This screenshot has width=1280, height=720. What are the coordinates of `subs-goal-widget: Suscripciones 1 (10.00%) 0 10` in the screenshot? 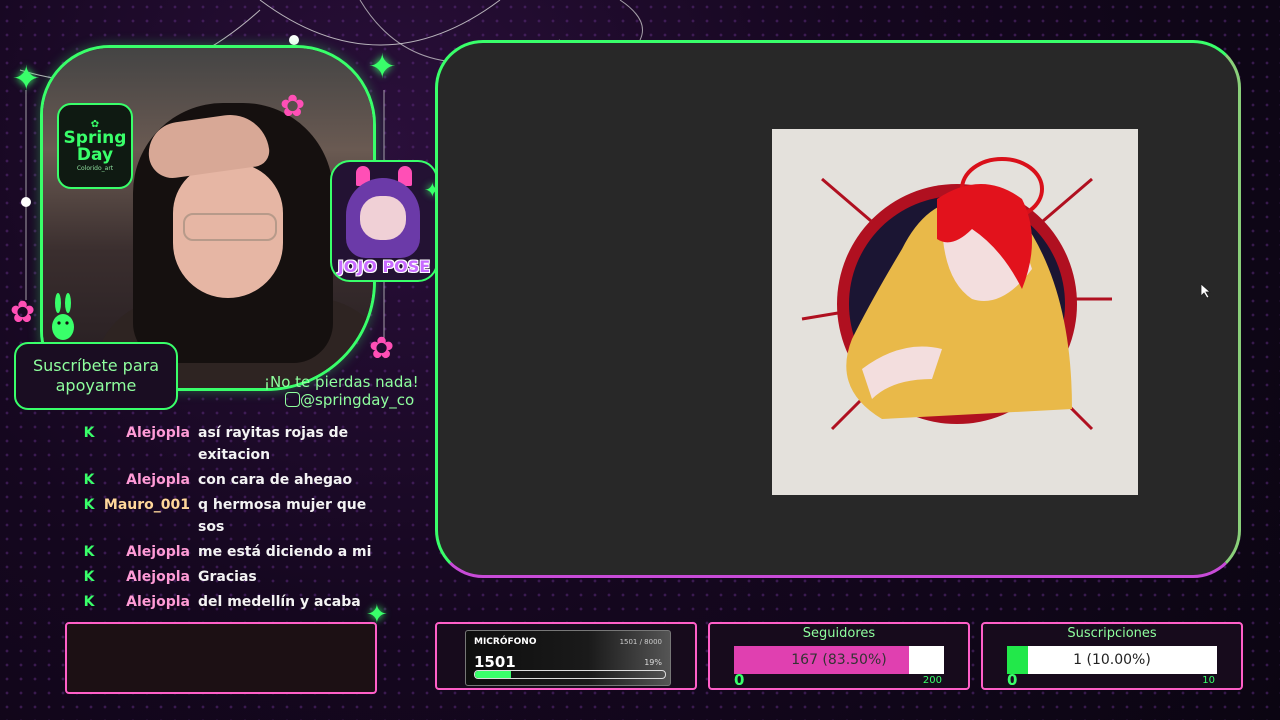 It's located at (1112, 656).